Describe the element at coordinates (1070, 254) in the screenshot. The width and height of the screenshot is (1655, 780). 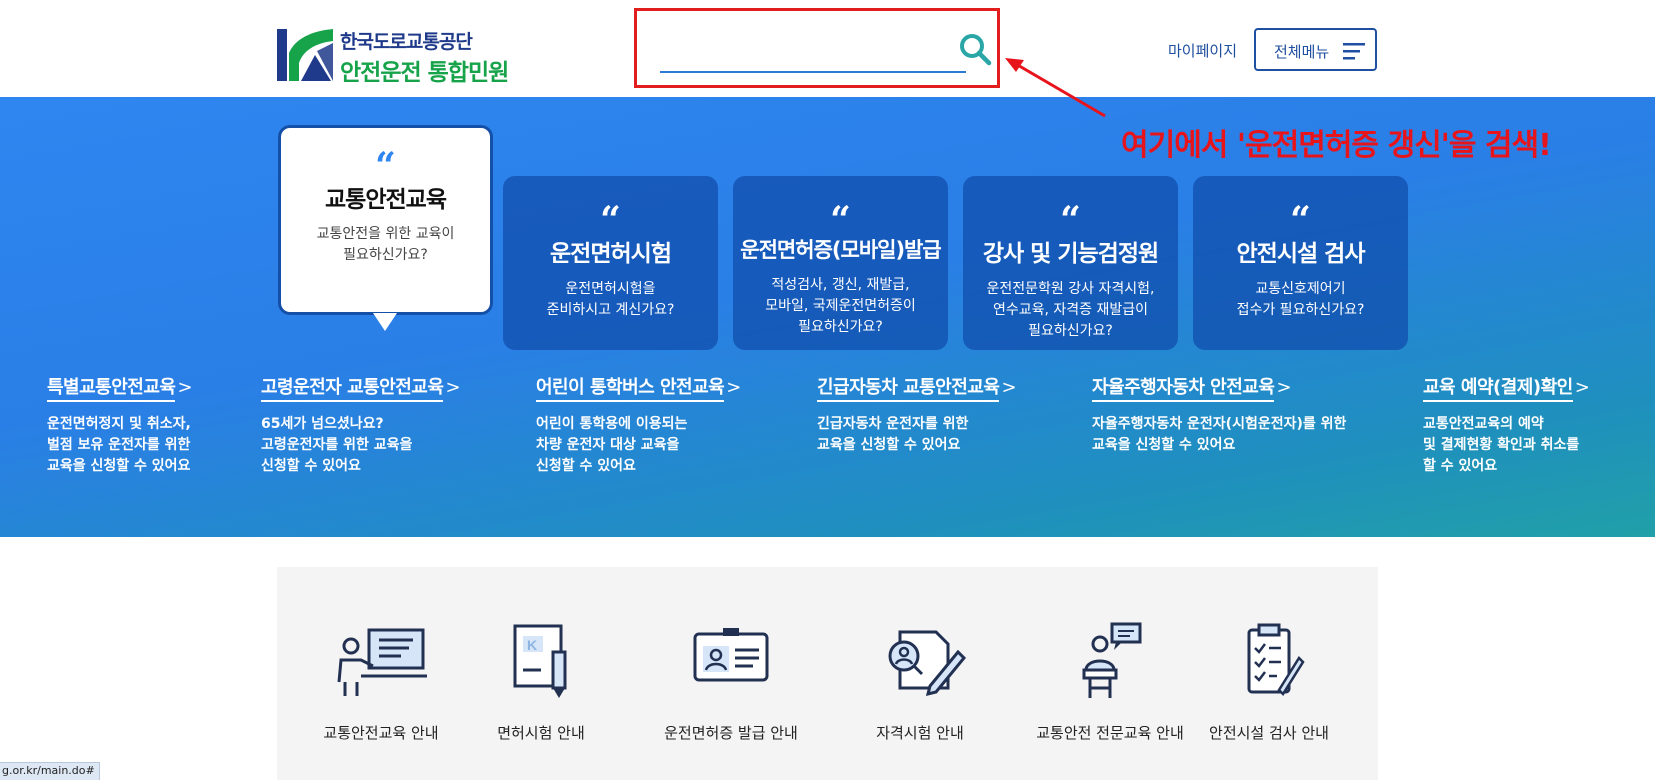
I see `card-title: 강사 및 기능검정원` at that location.